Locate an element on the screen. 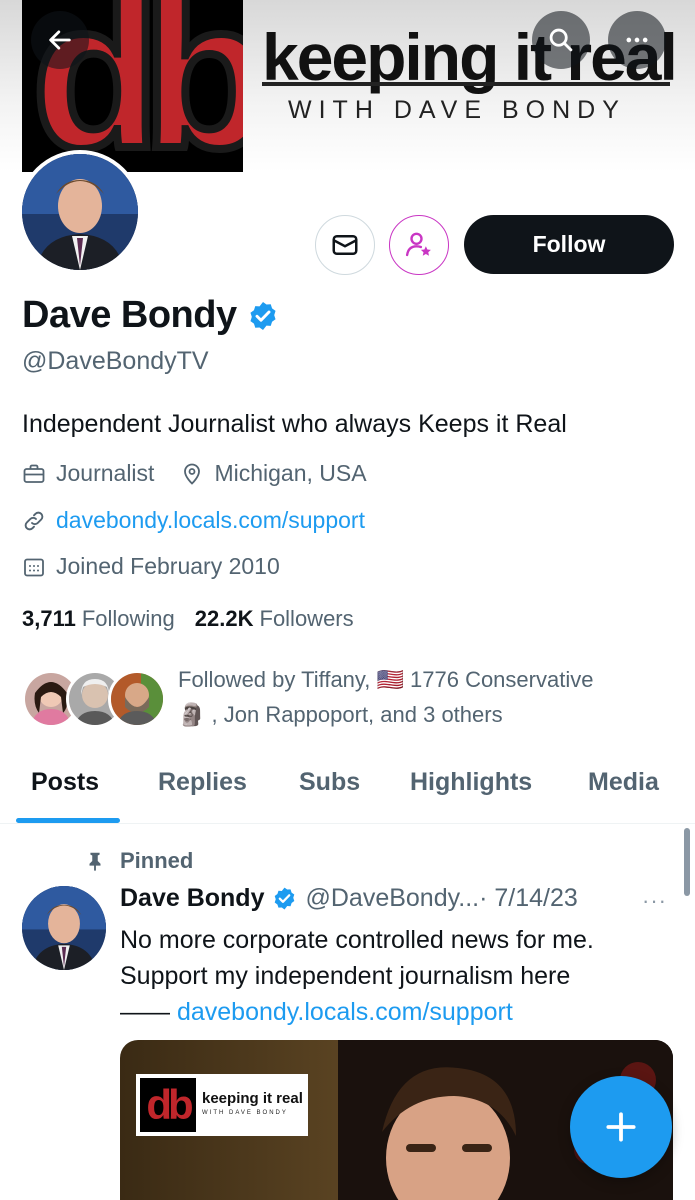 The height and width of the screenshot is (1200, 695). profile-avatar is located at coordinates (80, 212).